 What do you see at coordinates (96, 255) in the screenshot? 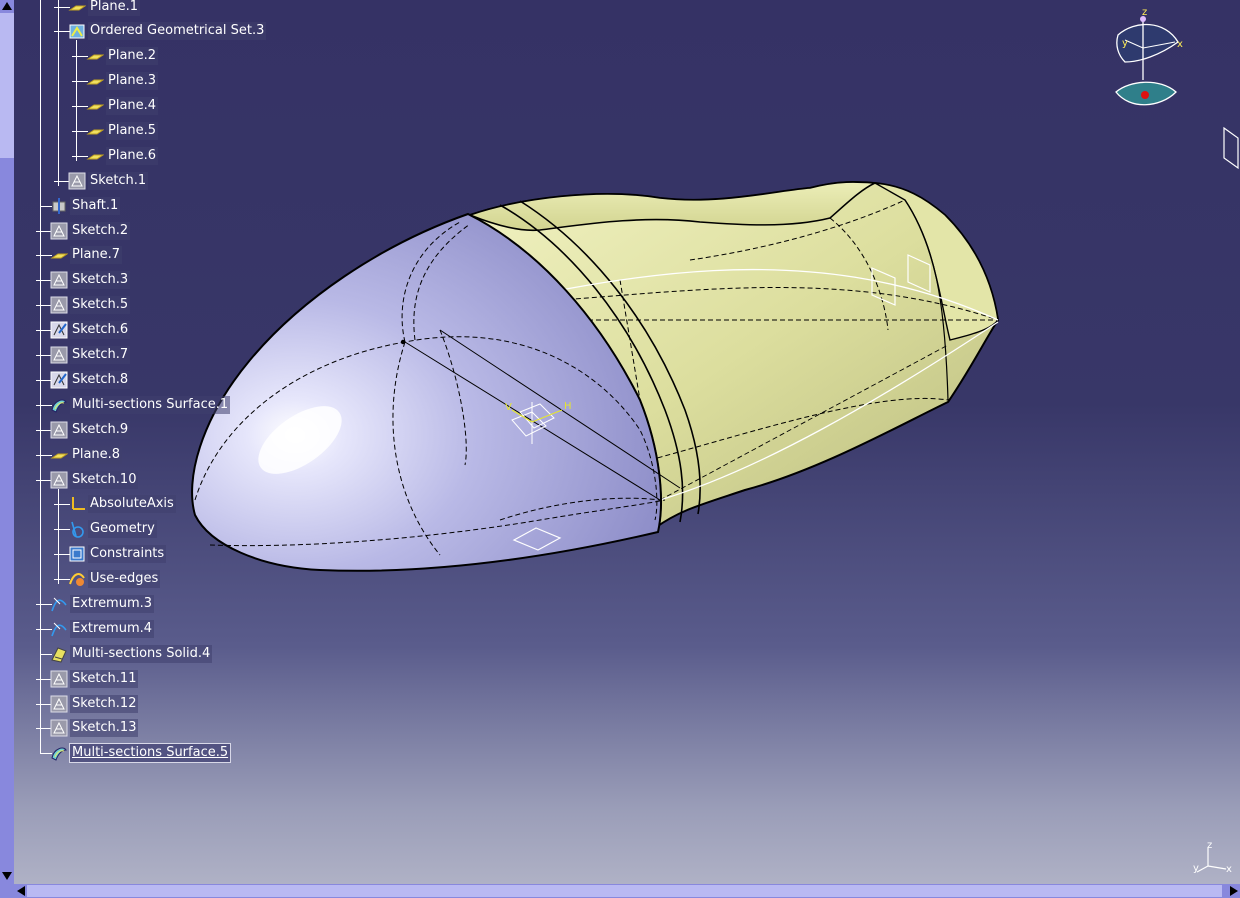
I see `tree-node-label: Plane.7` at bounding box center [96, 255].